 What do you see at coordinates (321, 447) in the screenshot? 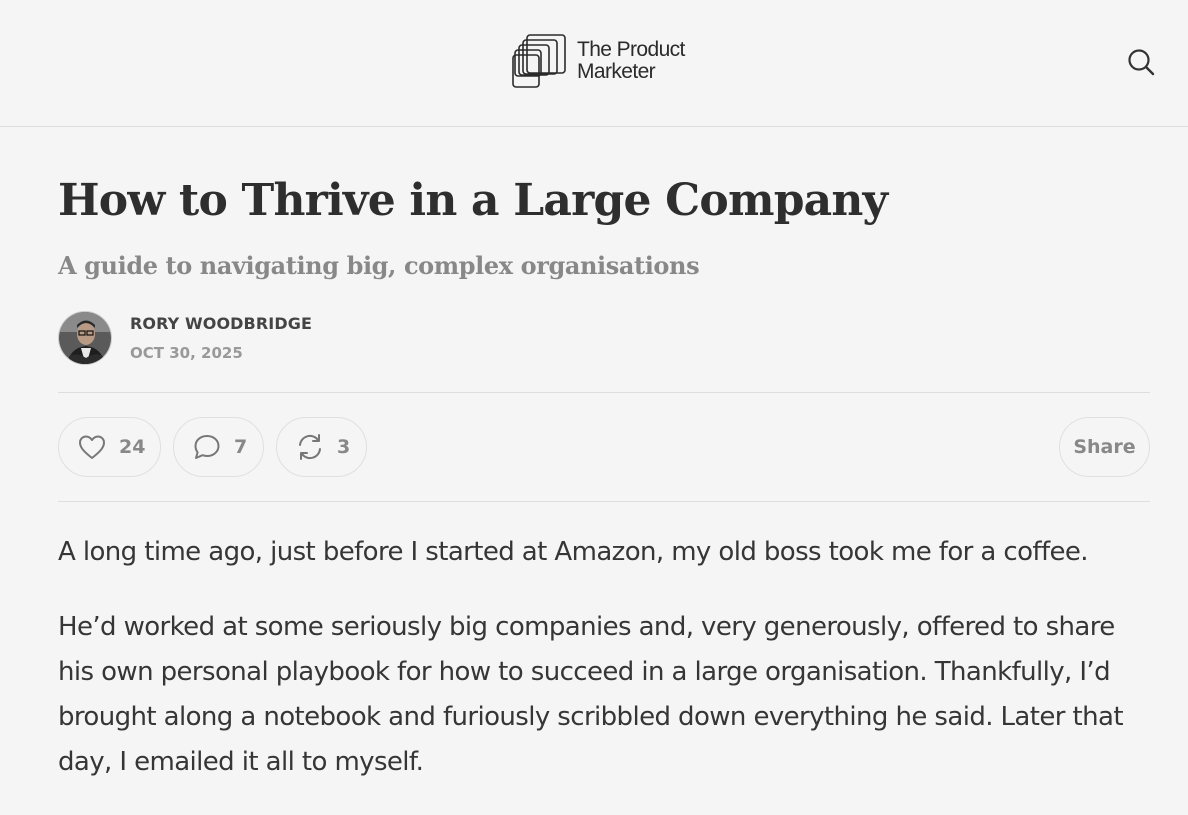
I see `restack-button: 3` at bounding box center [321, 447].